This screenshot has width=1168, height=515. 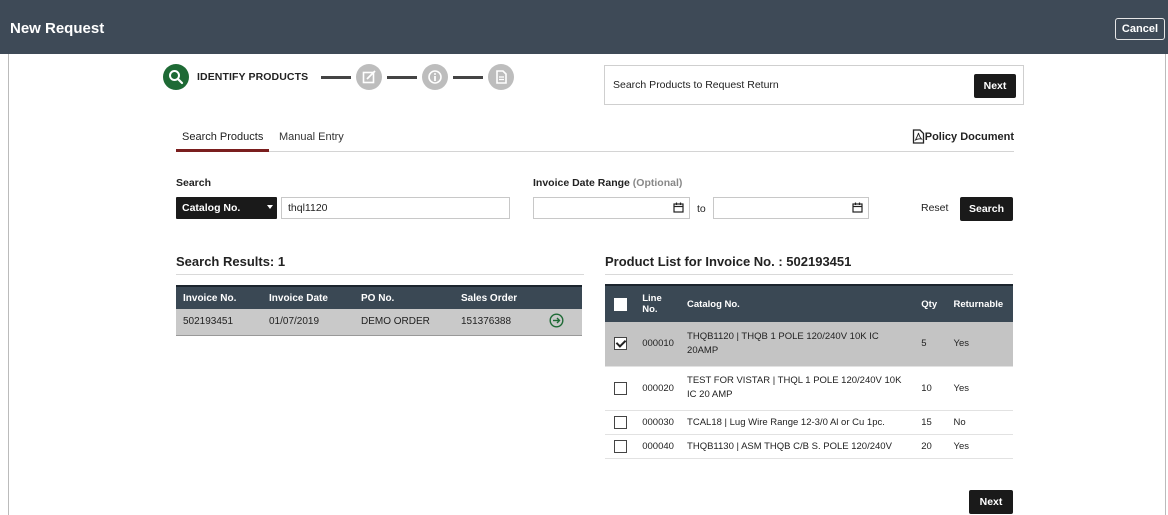 I want to click on info-step-icon, so click(x=435, y=77).